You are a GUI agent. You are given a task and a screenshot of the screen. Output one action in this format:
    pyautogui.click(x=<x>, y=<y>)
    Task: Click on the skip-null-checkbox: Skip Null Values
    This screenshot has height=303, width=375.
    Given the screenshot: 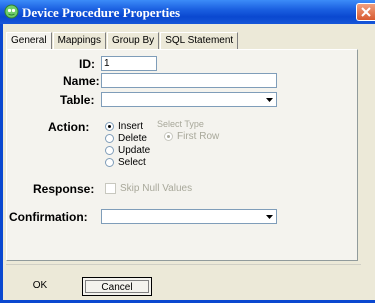 What is the action you would take?
    pyautogui.click(x=148, y=188)
    